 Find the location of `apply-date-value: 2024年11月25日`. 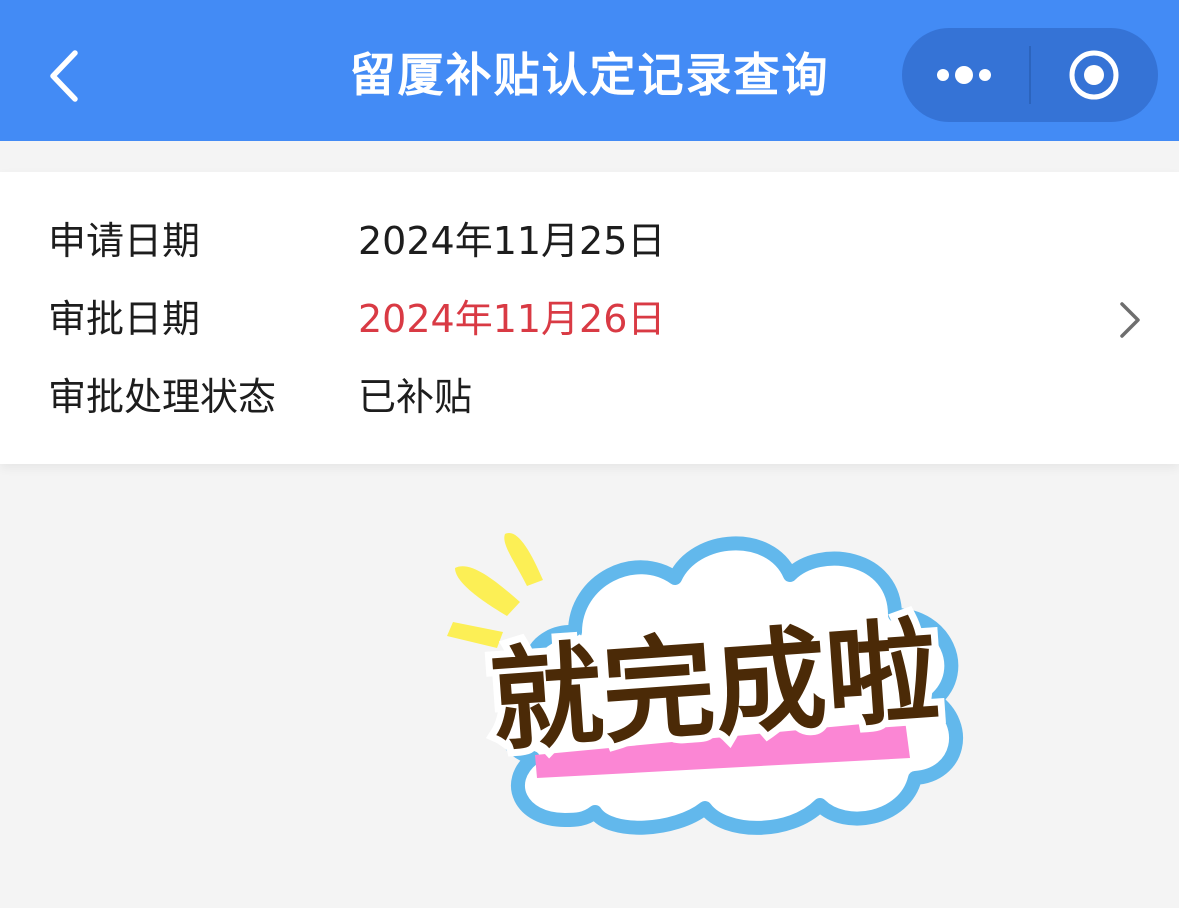

apply-date-value: 2024年11月25日 is located at coordinates (512, 241).